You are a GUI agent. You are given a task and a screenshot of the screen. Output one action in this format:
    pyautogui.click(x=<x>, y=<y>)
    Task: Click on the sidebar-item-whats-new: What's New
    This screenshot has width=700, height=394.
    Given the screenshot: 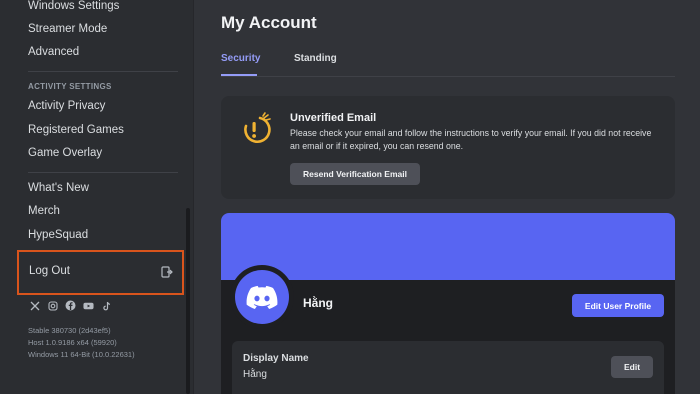 What is the action you would take?
    pyautogui.click(x=58, y=188)
    